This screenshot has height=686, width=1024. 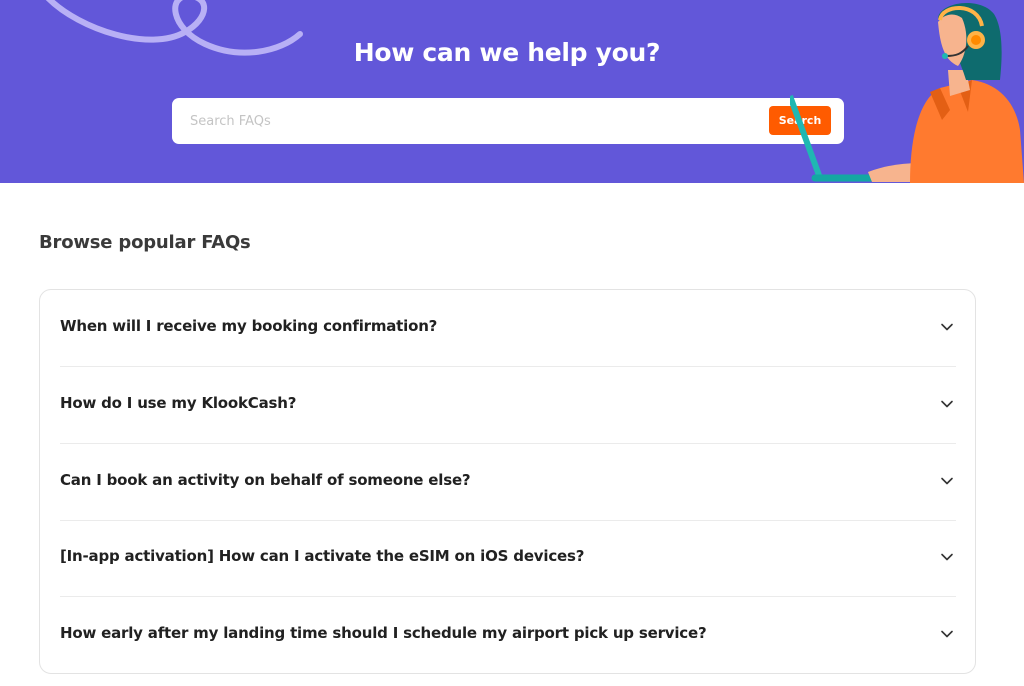 I want to click on faq-question: How do I use my KlookCash?, so click(x=178, y=403).